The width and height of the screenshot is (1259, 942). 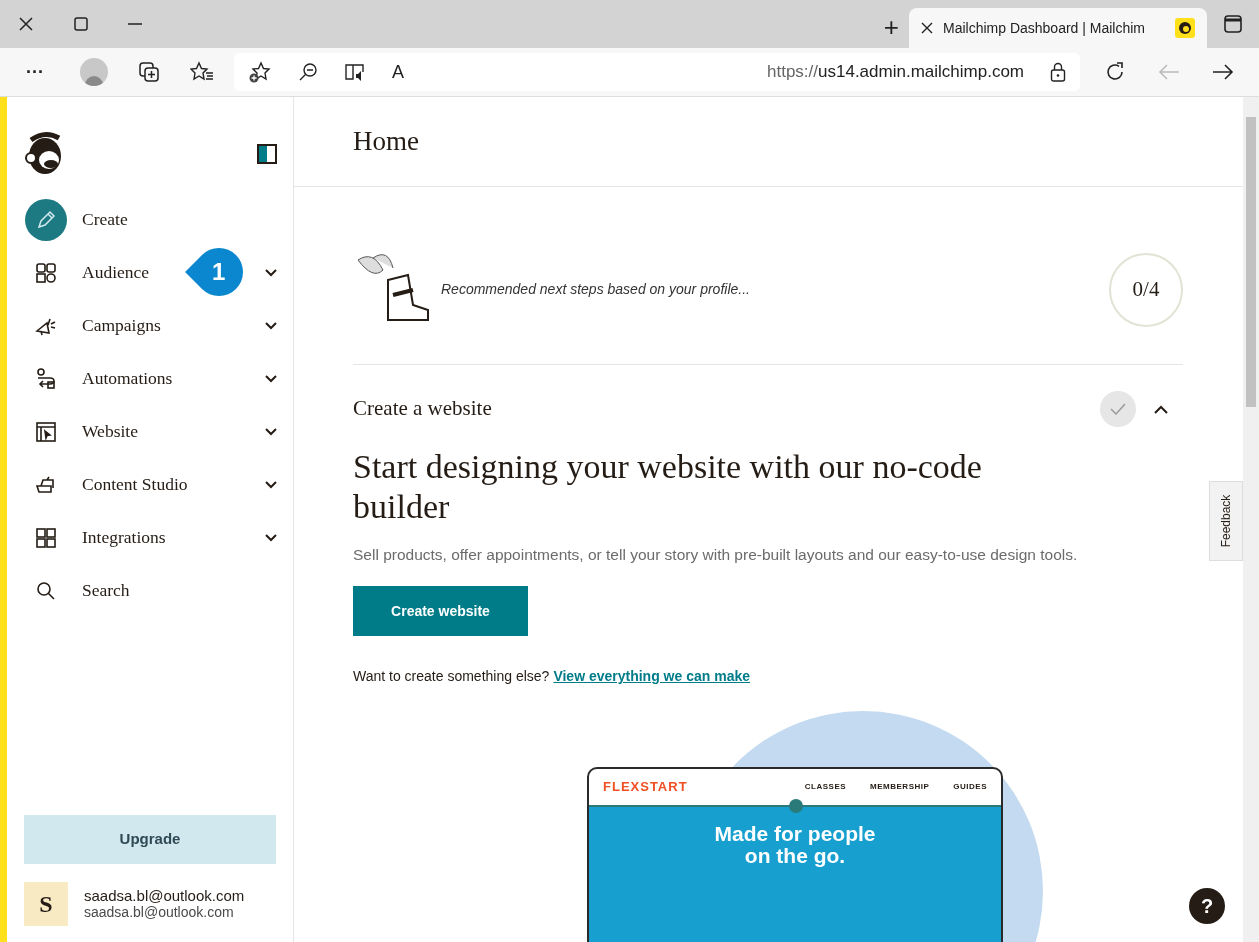 What do you see at coordinates (1185, 28) in the screenshot?
I see `monkey-favicon-icon` at bounding box center [1185, 28].